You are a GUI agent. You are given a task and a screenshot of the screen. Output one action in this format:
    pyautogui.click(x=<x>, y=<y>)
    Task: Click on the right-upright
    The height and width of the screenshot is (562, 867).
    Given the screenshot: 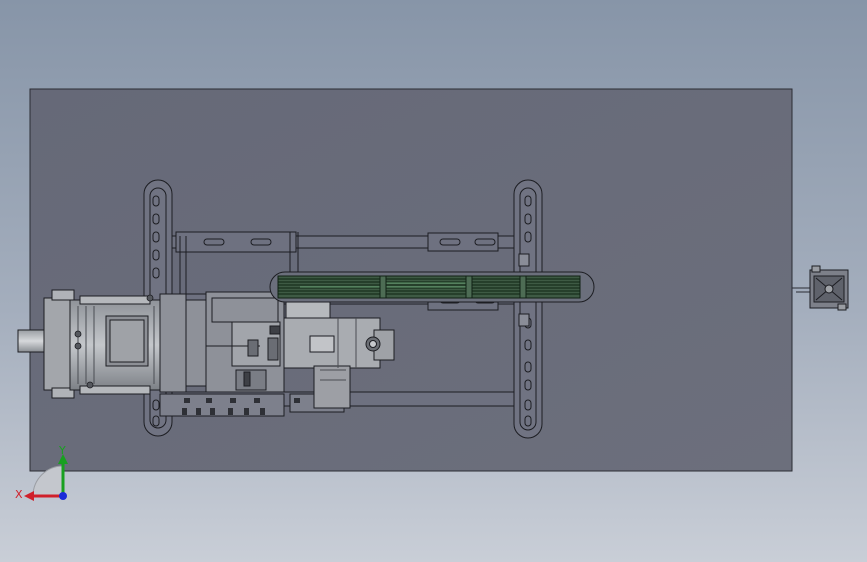 What is the action you would take?
    pyautogui.click(x=528, y=309)
    